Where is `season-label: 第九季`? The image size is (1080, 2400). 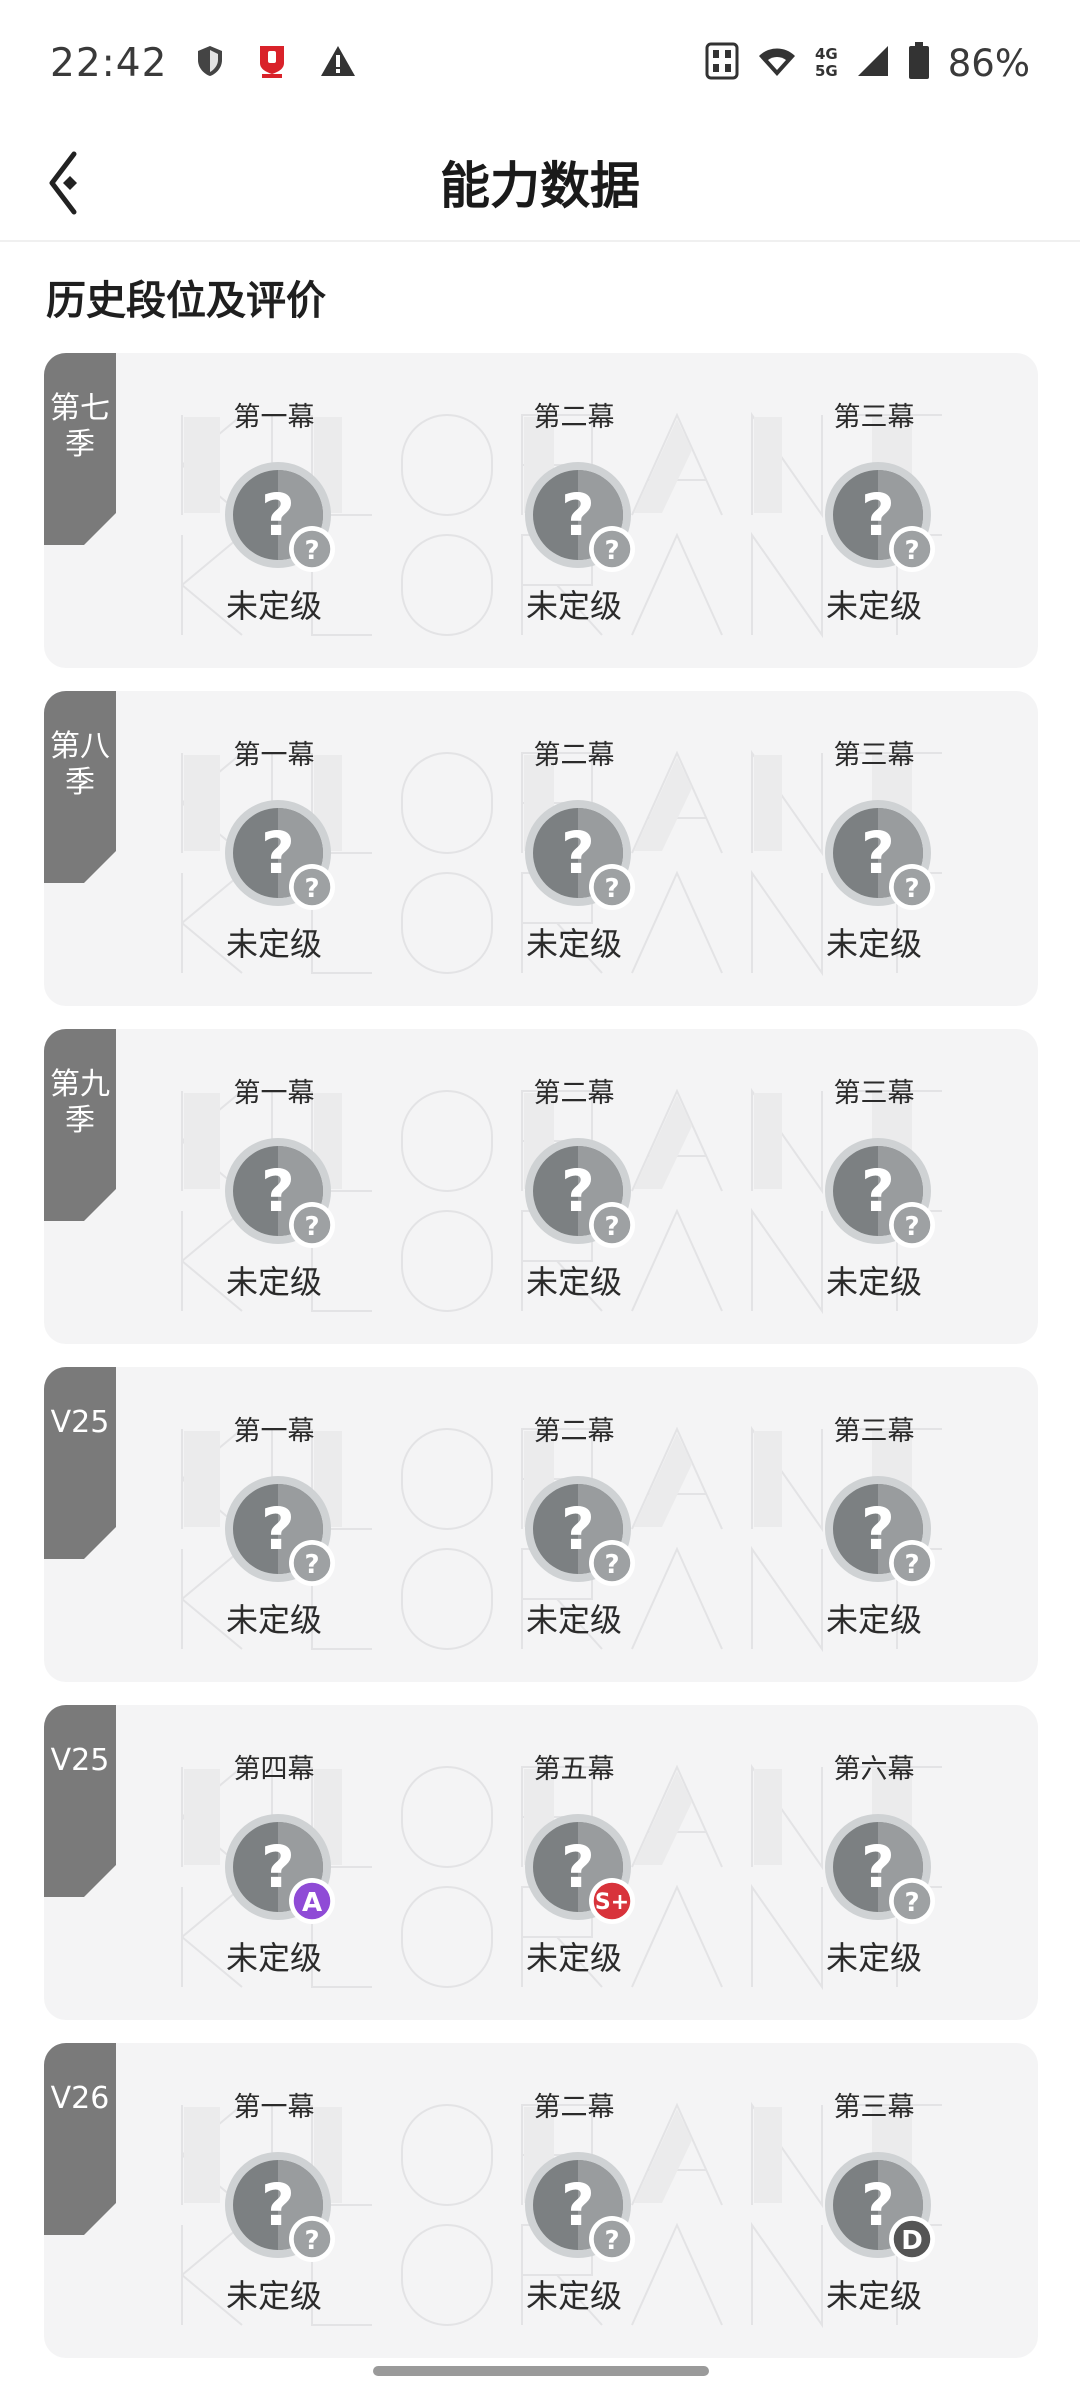 season-label: 第九季 is located at coordinates (80, 1102).